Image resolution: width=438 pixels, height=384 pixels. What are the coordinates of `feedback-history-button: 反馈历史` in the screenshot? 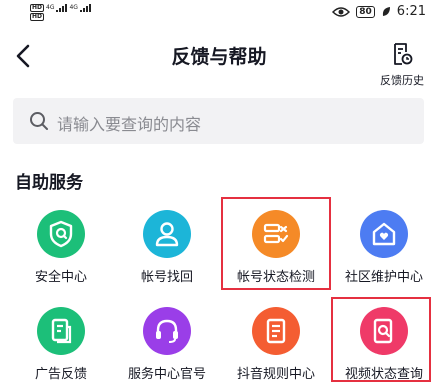 It's located at (402, 65).